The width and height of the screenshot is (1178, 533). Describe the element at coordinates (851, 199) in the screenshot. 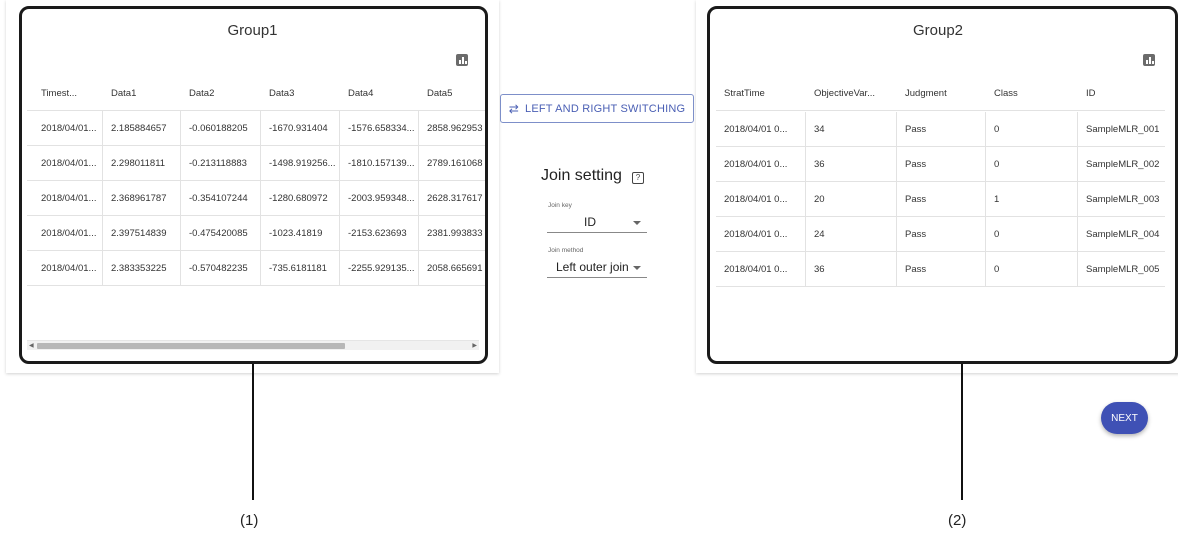

I see `table-cell: 20` at that location.